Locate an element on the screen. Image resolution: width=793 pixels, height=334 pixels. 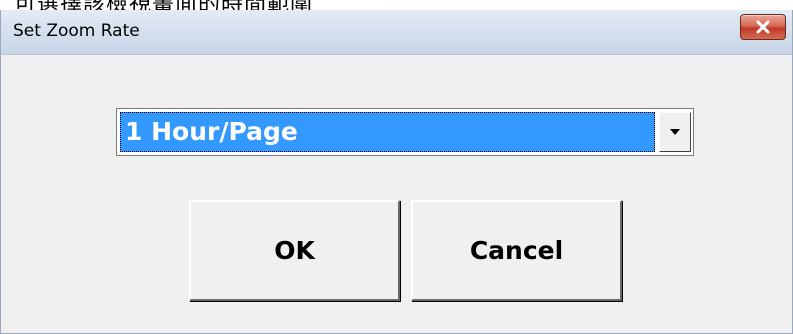
zoom-rate-select: 1 Hour/Page is located at coordinates (405, 132).